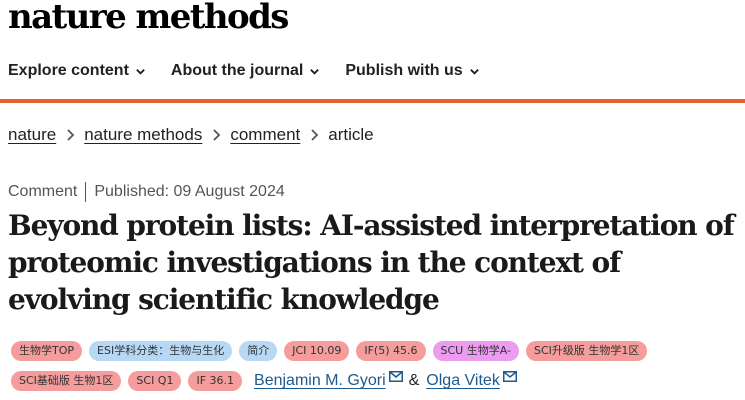 The height and width of the screenshot is (400, 745). Describe the element at coordinates (161, 351) in the screenshot. I see `tag-esi-category: ESI学科分类：生物与生化` at that location.